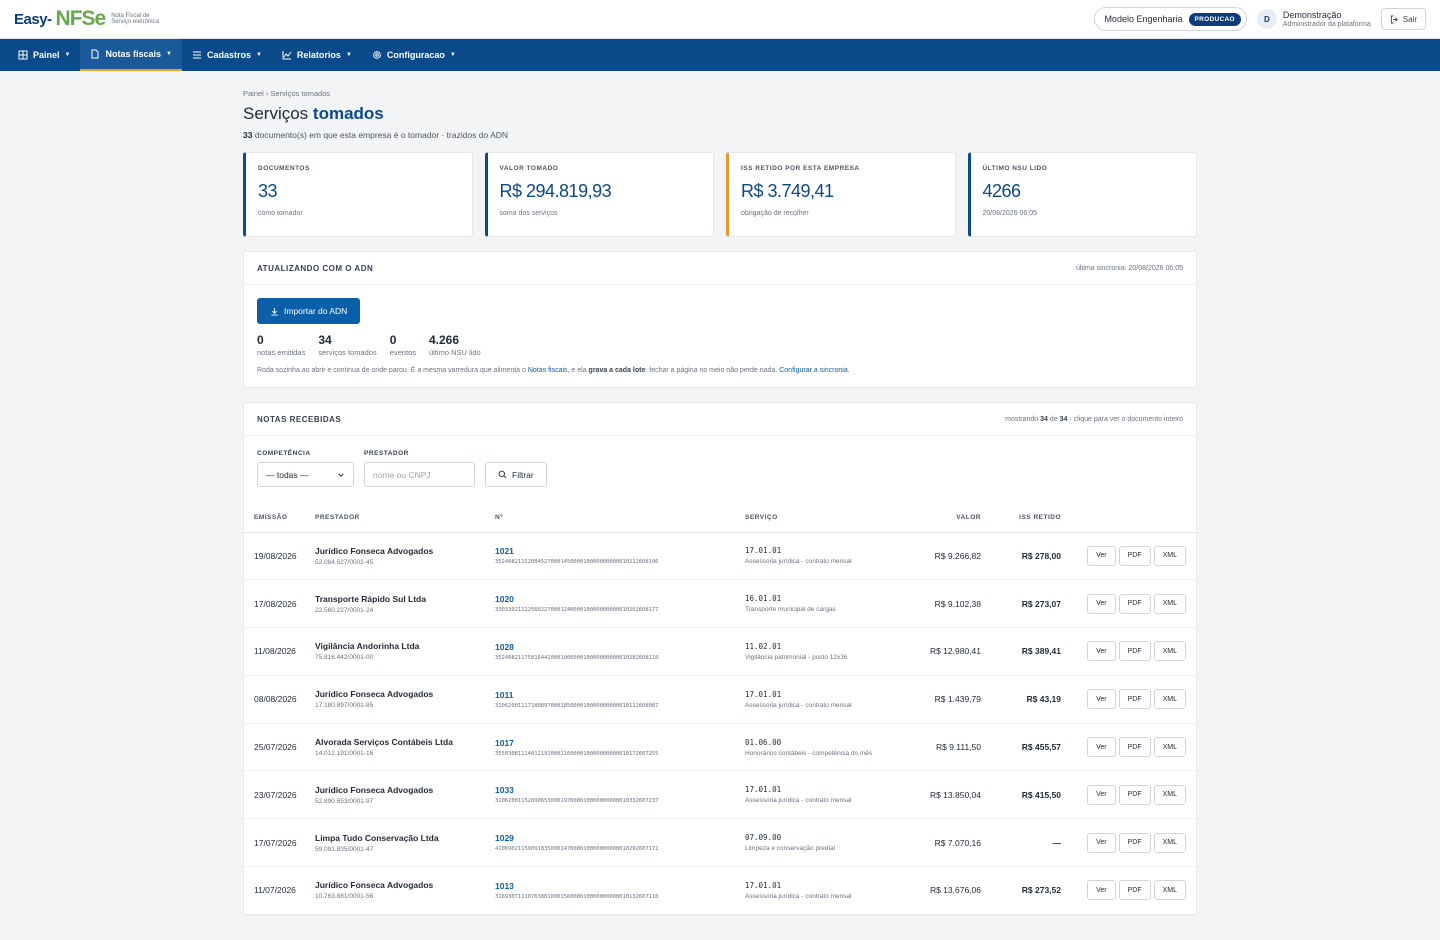 The image size is (1440, 940). I want to click on nota-number-link: 1029, so click(620, 838).